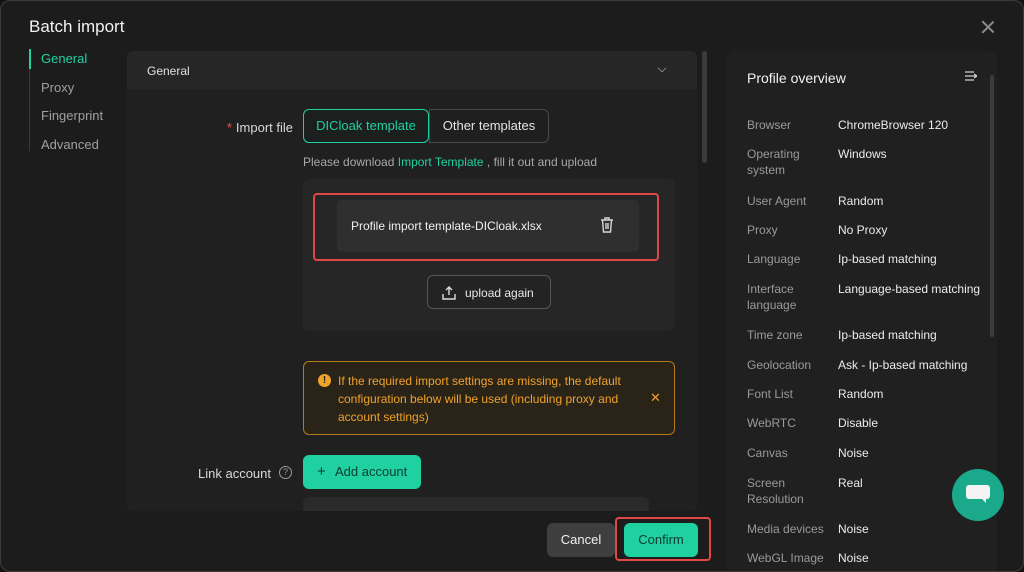 This screenshot has width=1024, height=572. What do you see at coordinates (862, 154) in the screenshot?
I see `overview-value: Windows` at bounding box center [862, 154].